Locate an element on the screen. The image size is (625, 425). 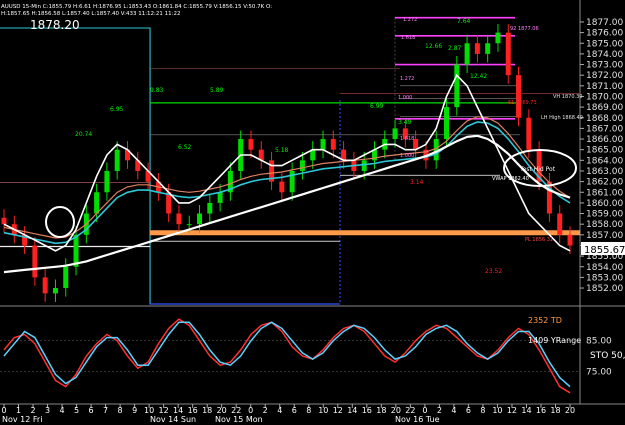
stoch-cyan-line is located at coordinates (287, 354).